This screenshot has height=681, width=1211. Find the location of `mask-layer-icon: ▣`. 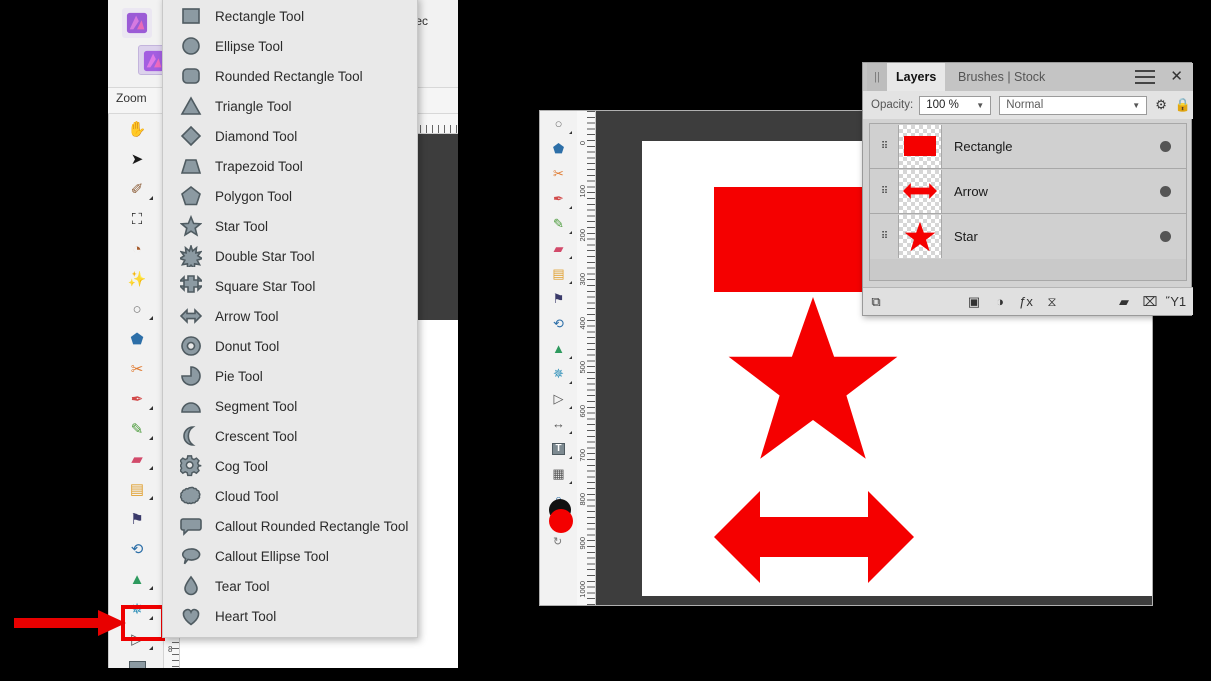

mask-layer-icon: ▣ is located at coordinates (974, 302).